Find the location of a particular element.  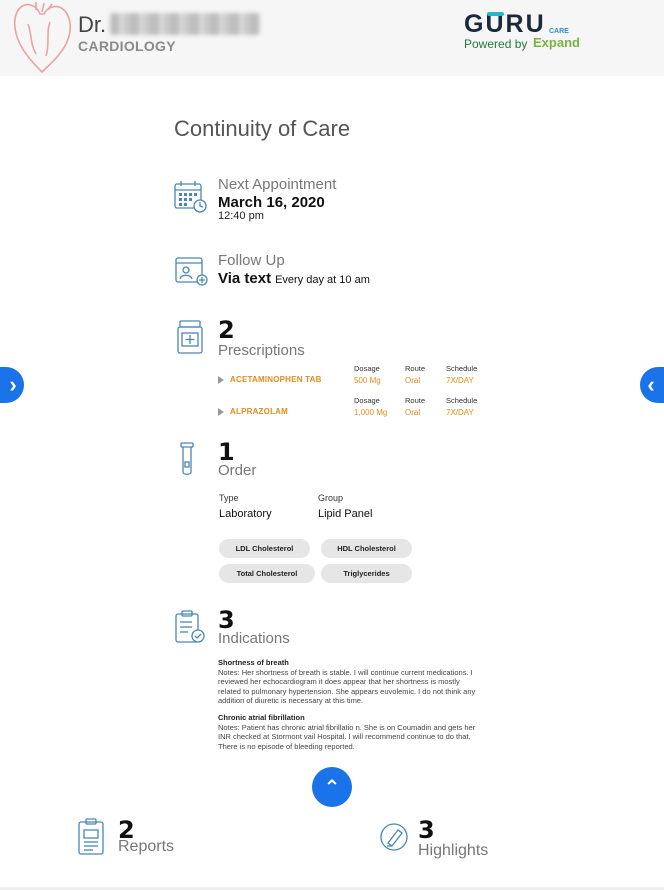

chevron-left-icon: ‹ is located at coordinates (651, 384).